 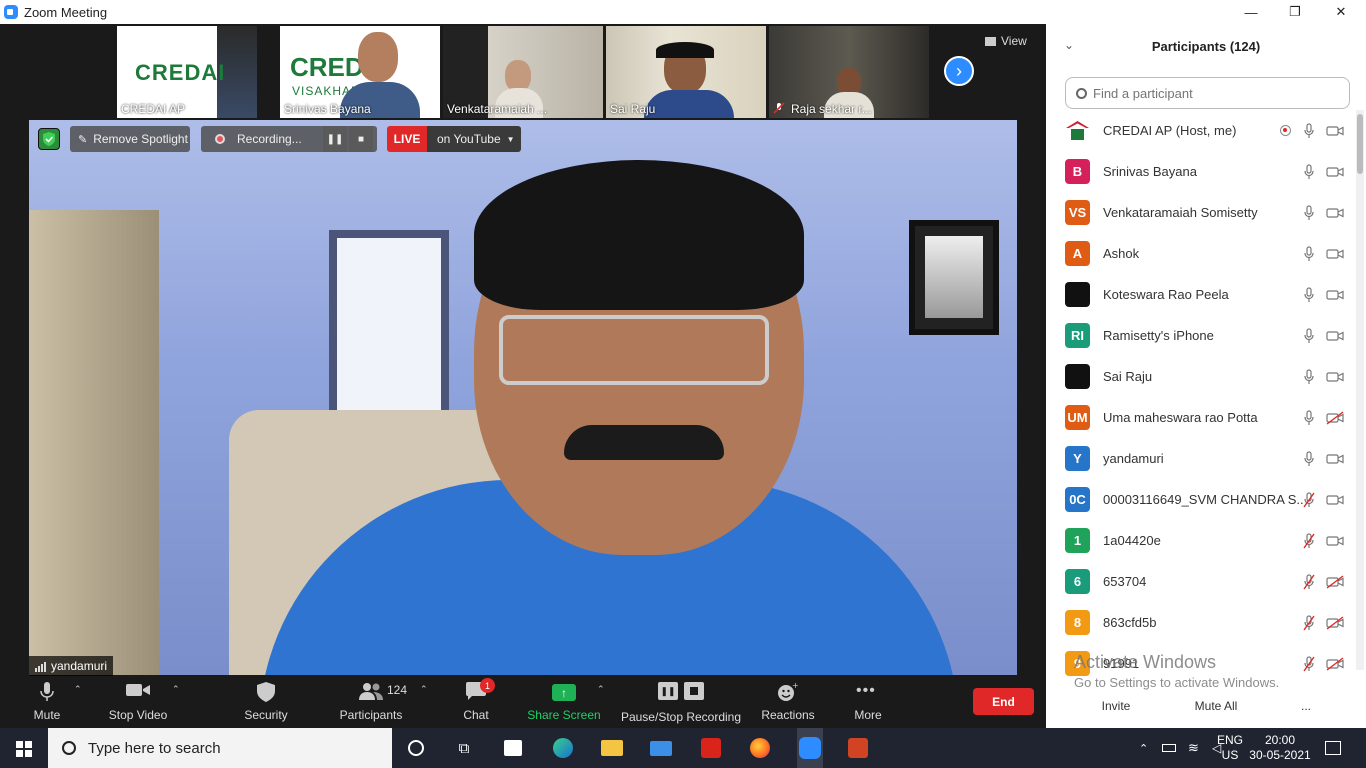 I want to click on participant-row: Koteswara Rao Peela, so click(x=1201, y=294).